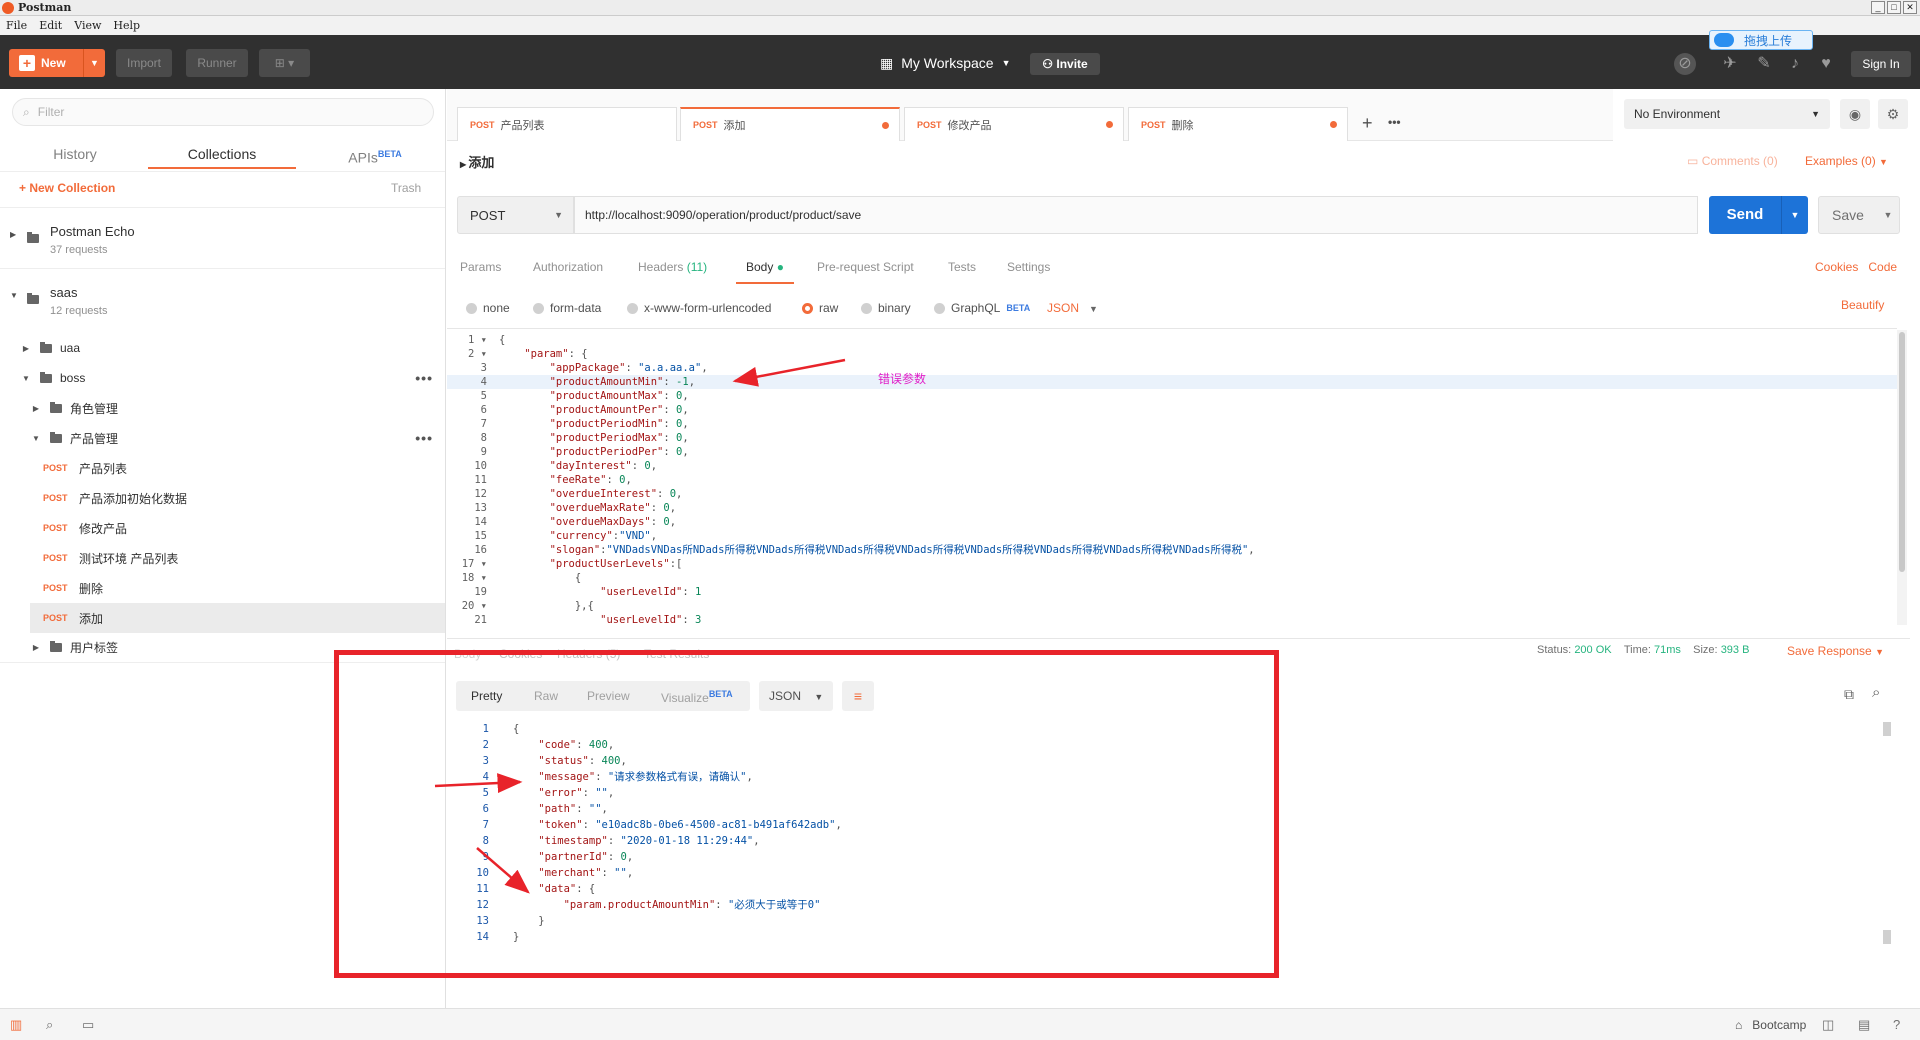 This screenshot has height=1040, width=1920. What do you see at coordinates (88, 1025) in the screenshot?
I see `console-icon: ▭` at bounding box center [88, 1025].